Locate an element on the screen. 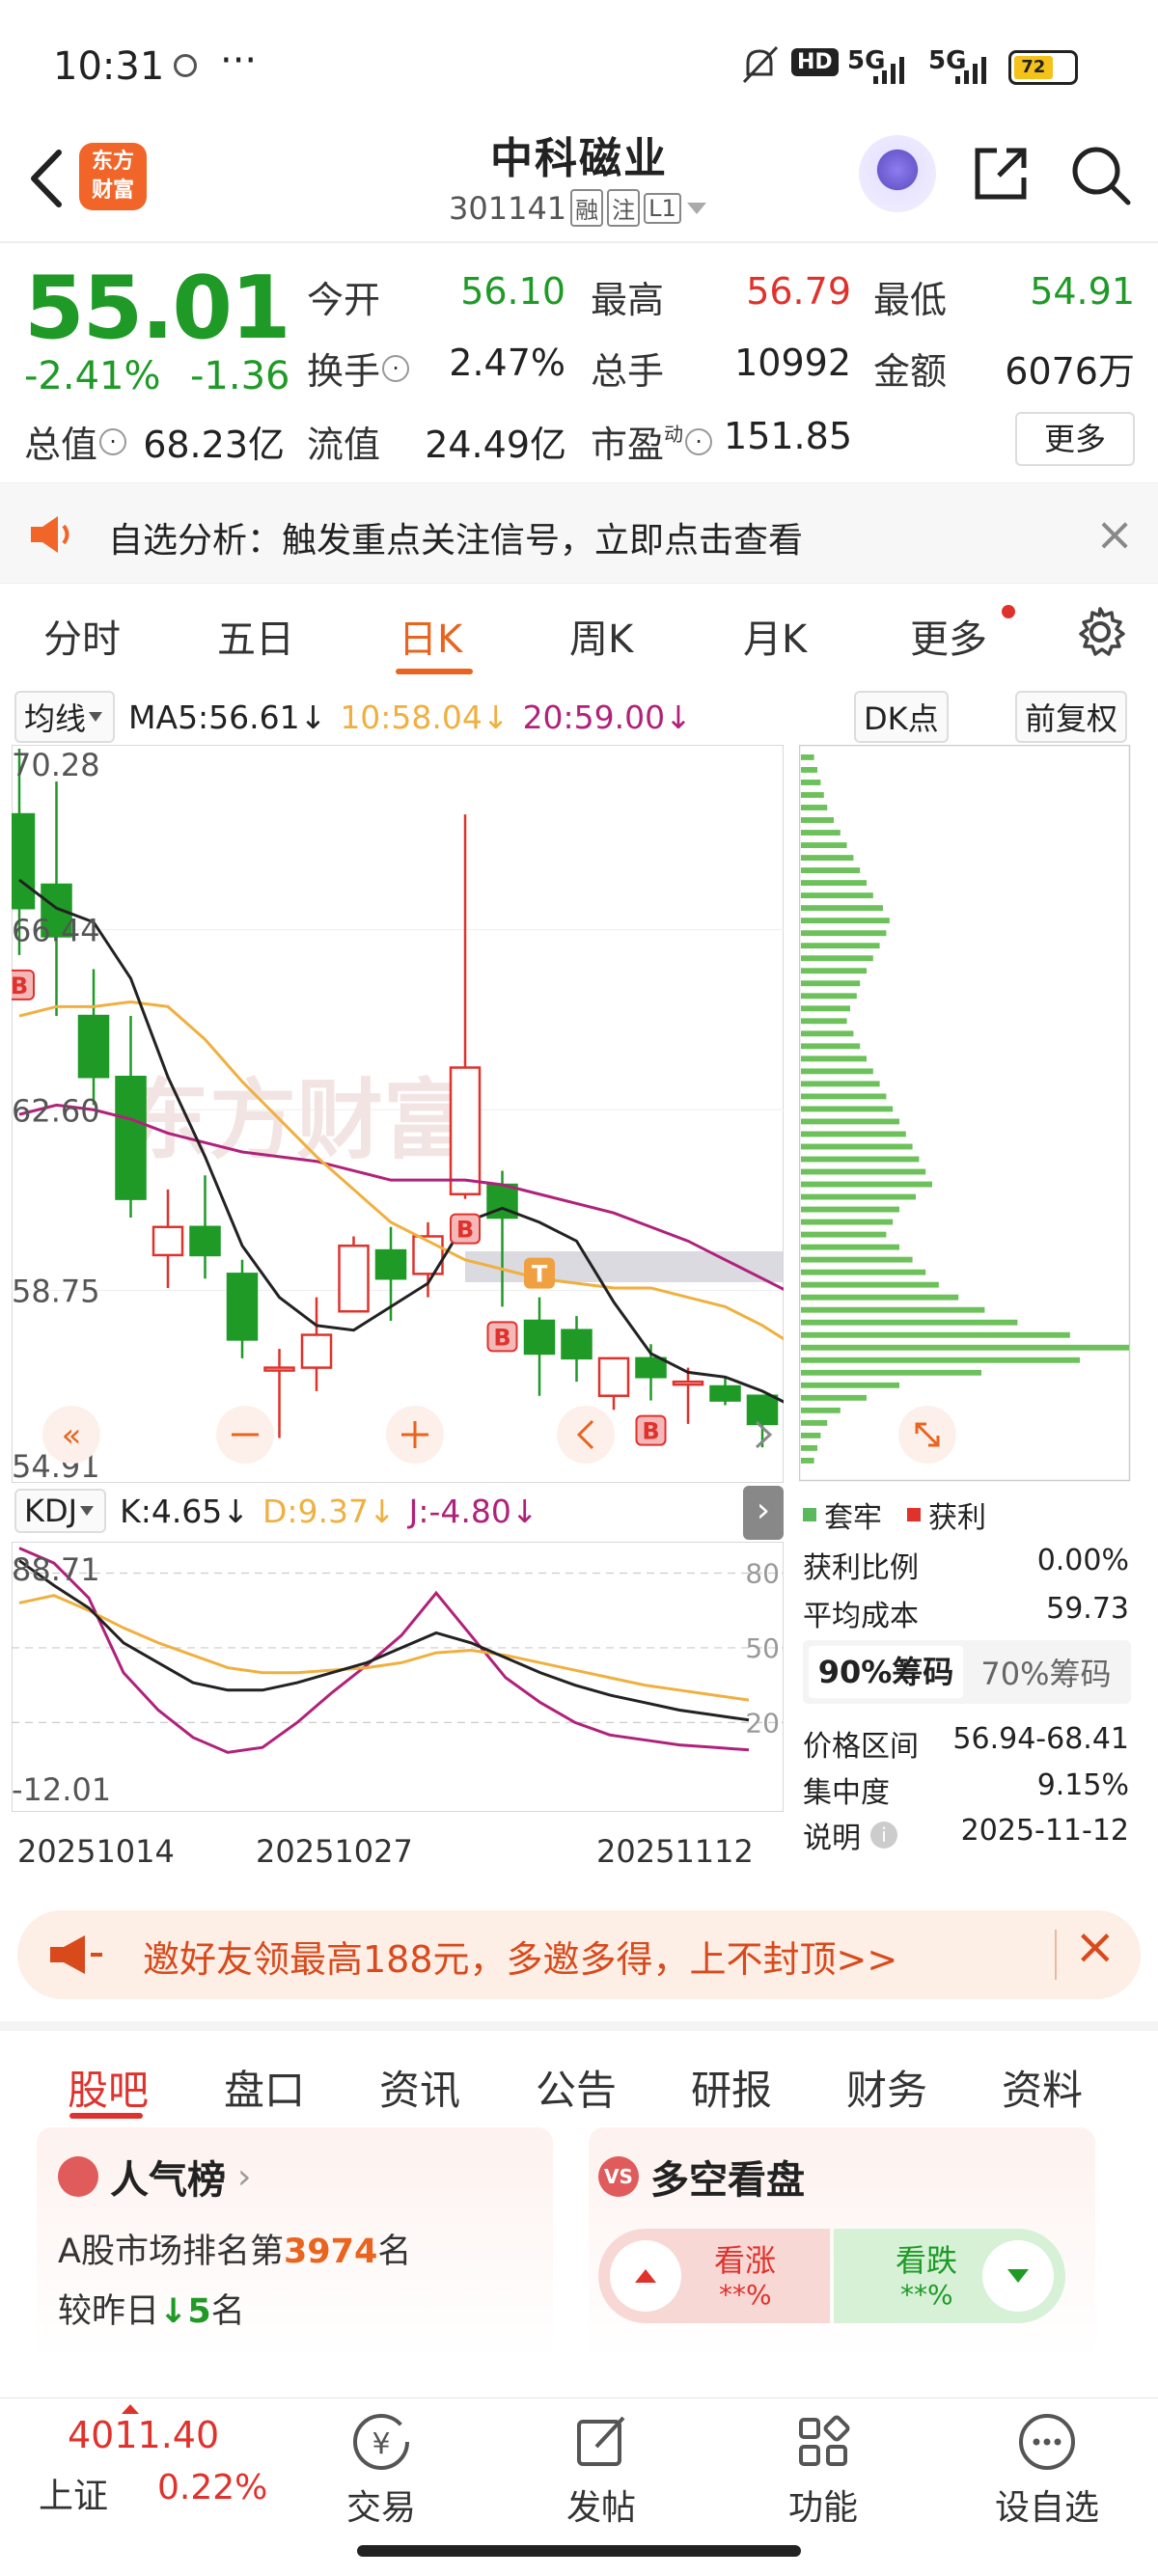 The width and height of the screenshot is (1158, 2576). change-percent: -2.41% is located at coordinates (92, 376).